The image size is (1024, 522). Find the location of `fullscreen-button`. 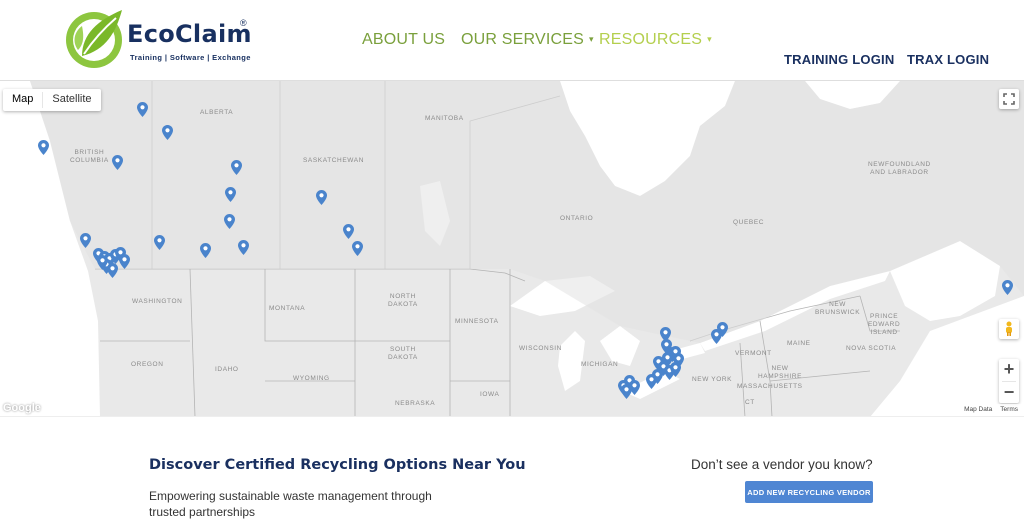

fullscreen-button is located at coordinates (1009, 99).